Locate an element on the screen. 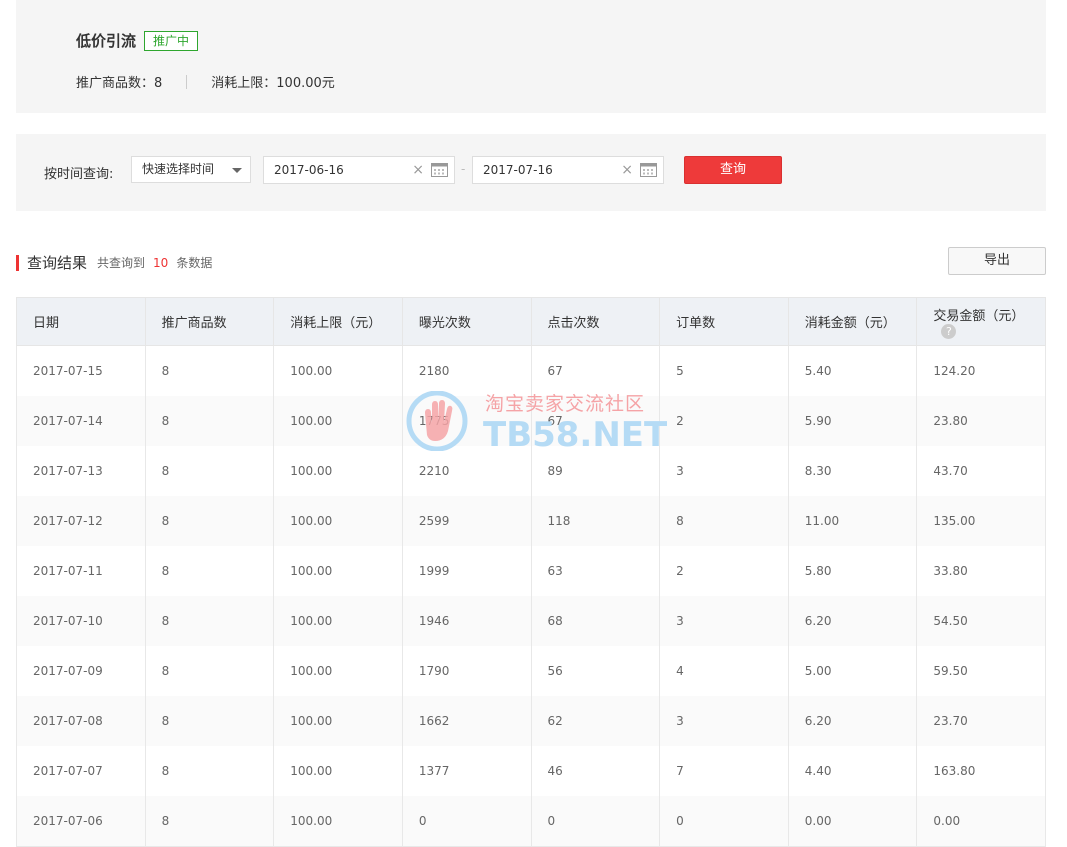  table-row: 2017-07-06 8 100.00 0 0 0 0.00 0.00 is located at coordinates (531, 821).